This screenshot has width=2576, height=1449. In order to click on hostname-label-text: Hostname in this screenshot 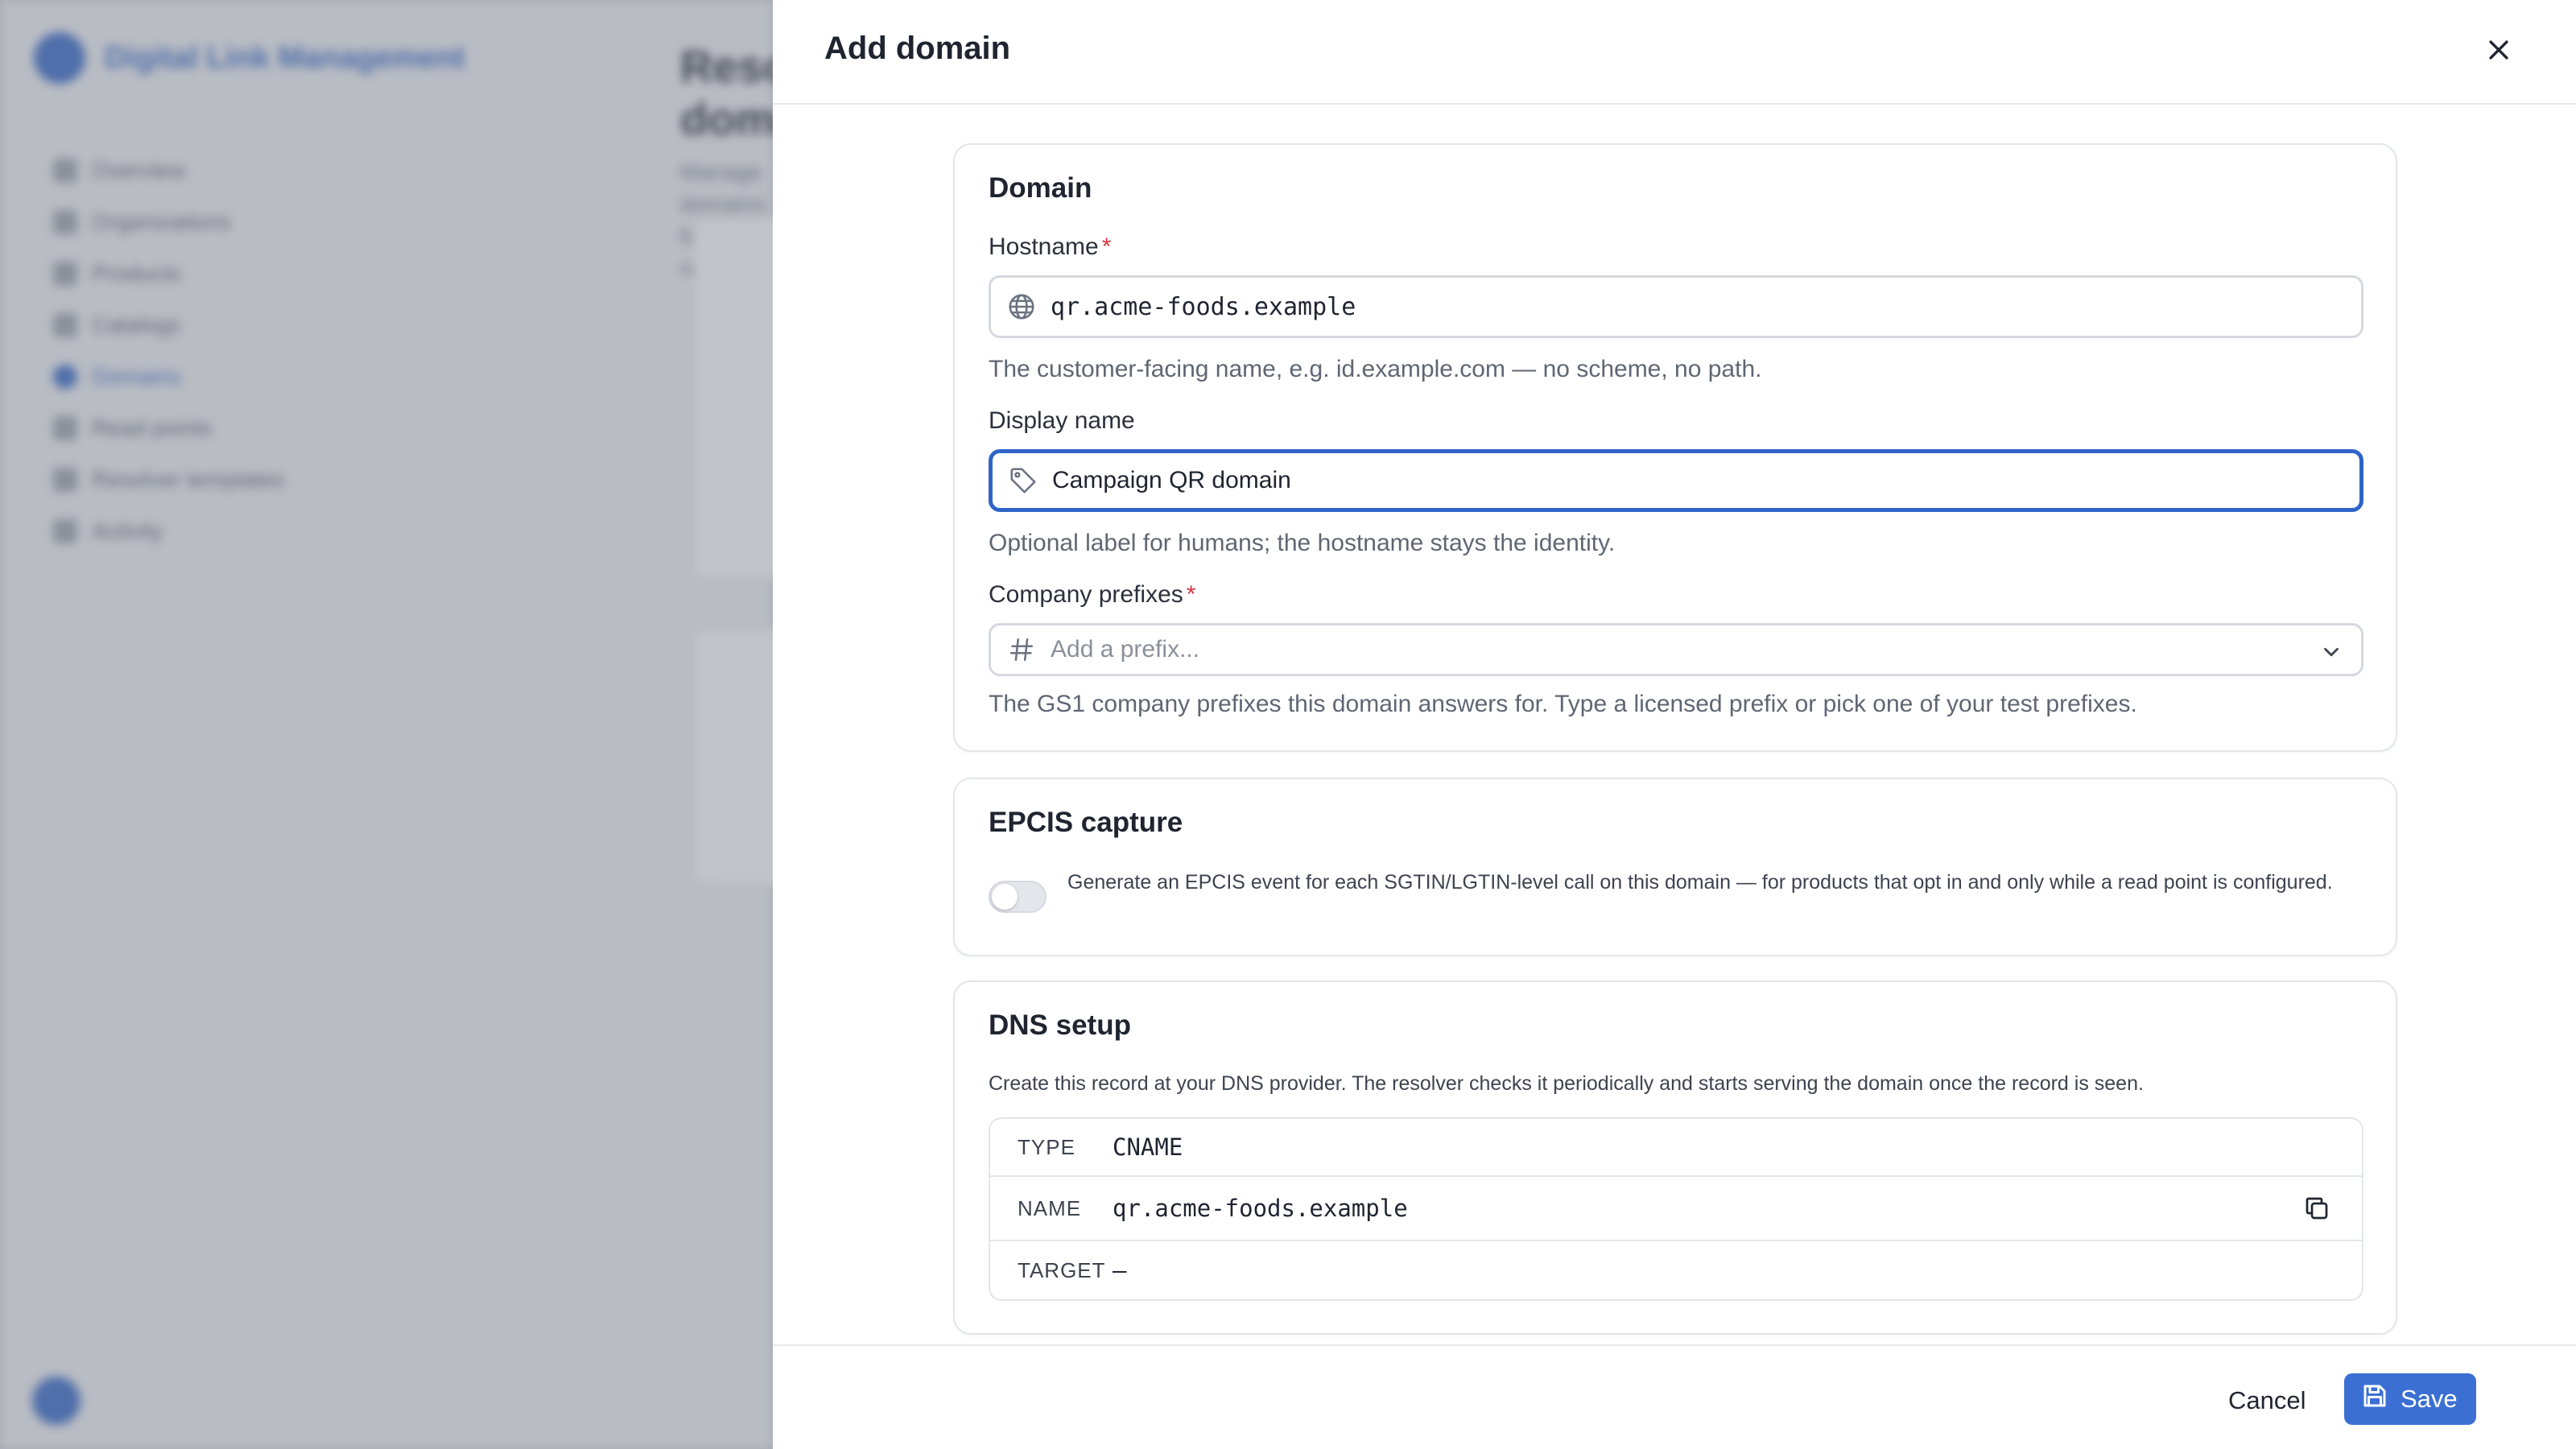, I will do `click(1044, 246)`.